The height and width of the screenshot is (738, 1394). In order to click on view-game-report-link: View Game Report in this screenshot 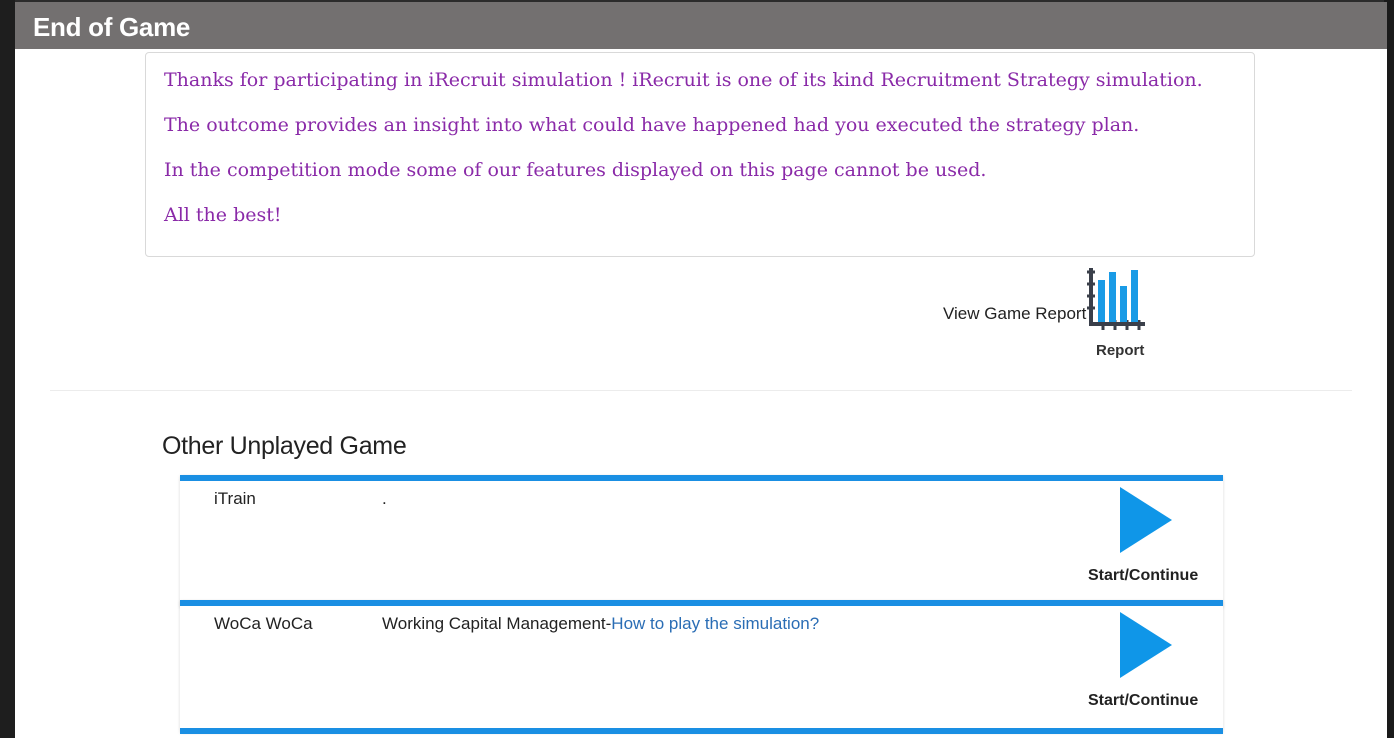, I will do `click(1014, 314)`.